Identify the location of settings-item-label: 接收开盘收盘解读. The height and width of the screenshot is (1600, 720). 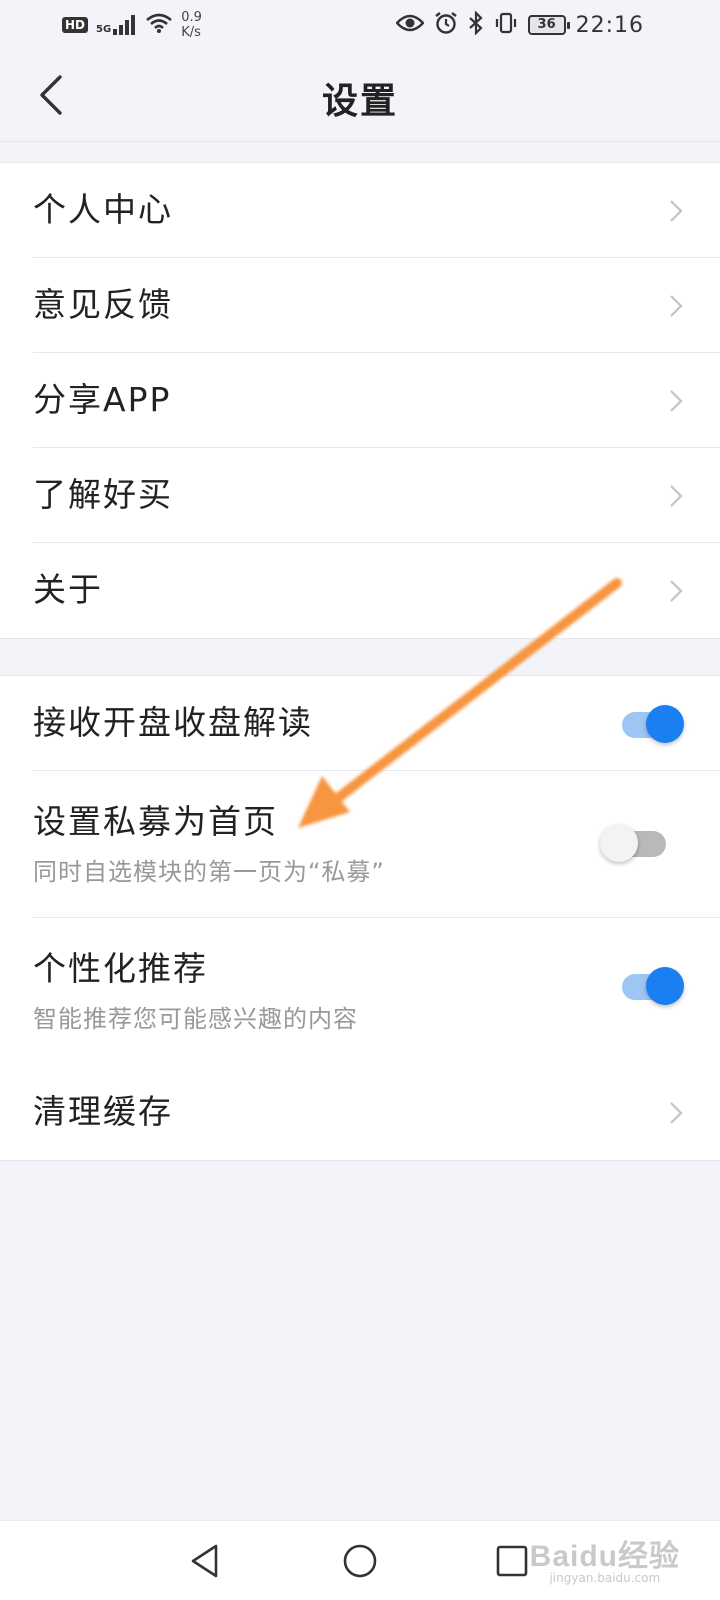
(173, 722).